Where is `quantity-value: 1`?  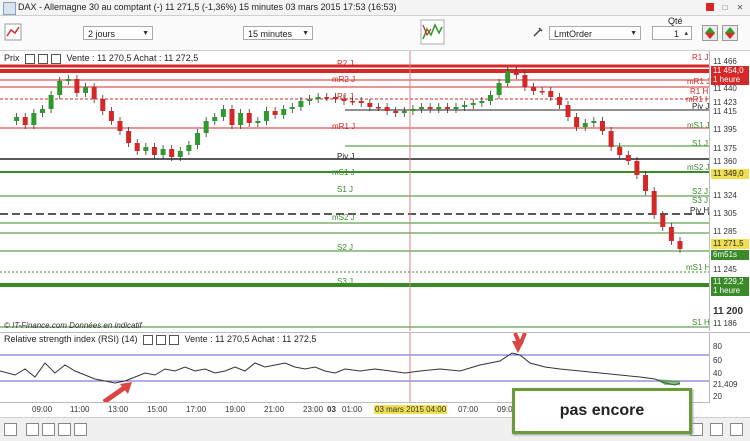
quantity-value: 1 is located at coordinates (676, 34).